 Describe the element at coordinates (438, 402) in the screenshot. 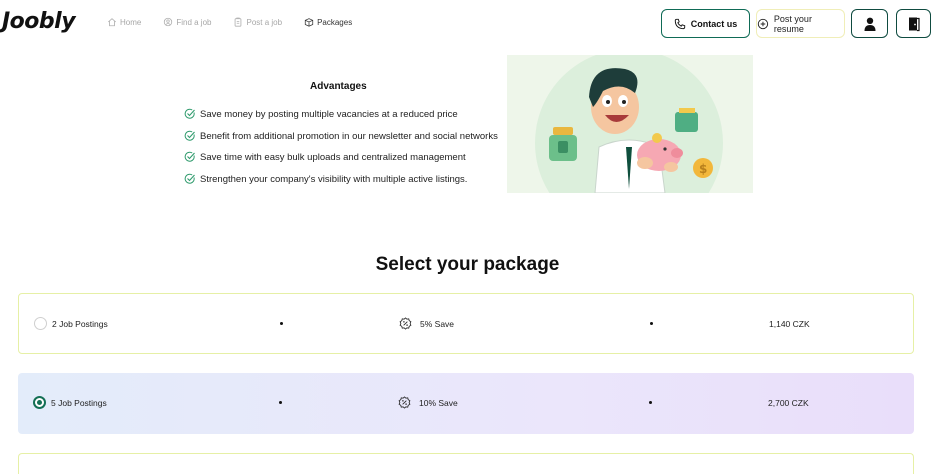

I see `package-save-label: 10% Save` at that location.